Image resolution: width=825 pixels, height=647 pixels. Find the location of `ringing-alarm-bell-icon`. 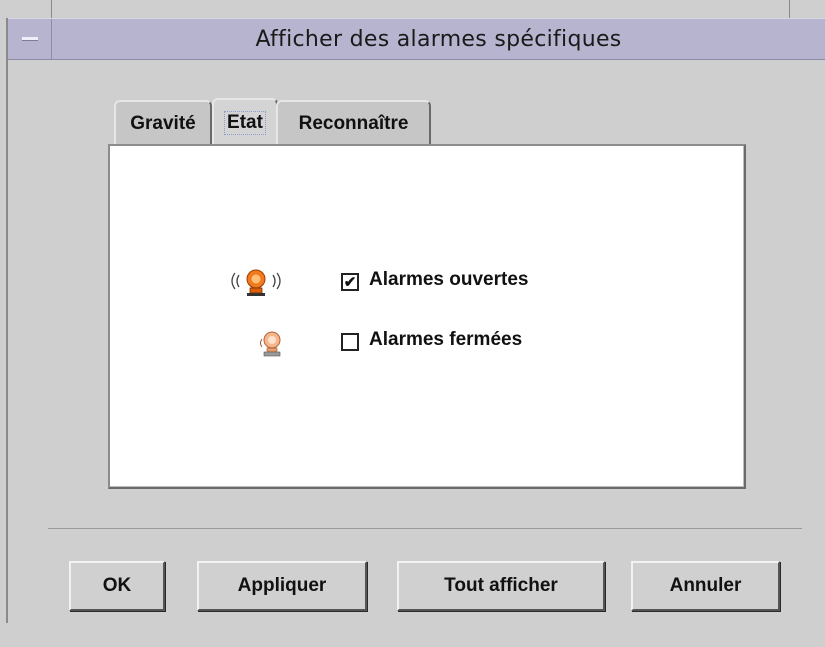

ringing-alarm-bell-icon is located at coordinates (256, 281).